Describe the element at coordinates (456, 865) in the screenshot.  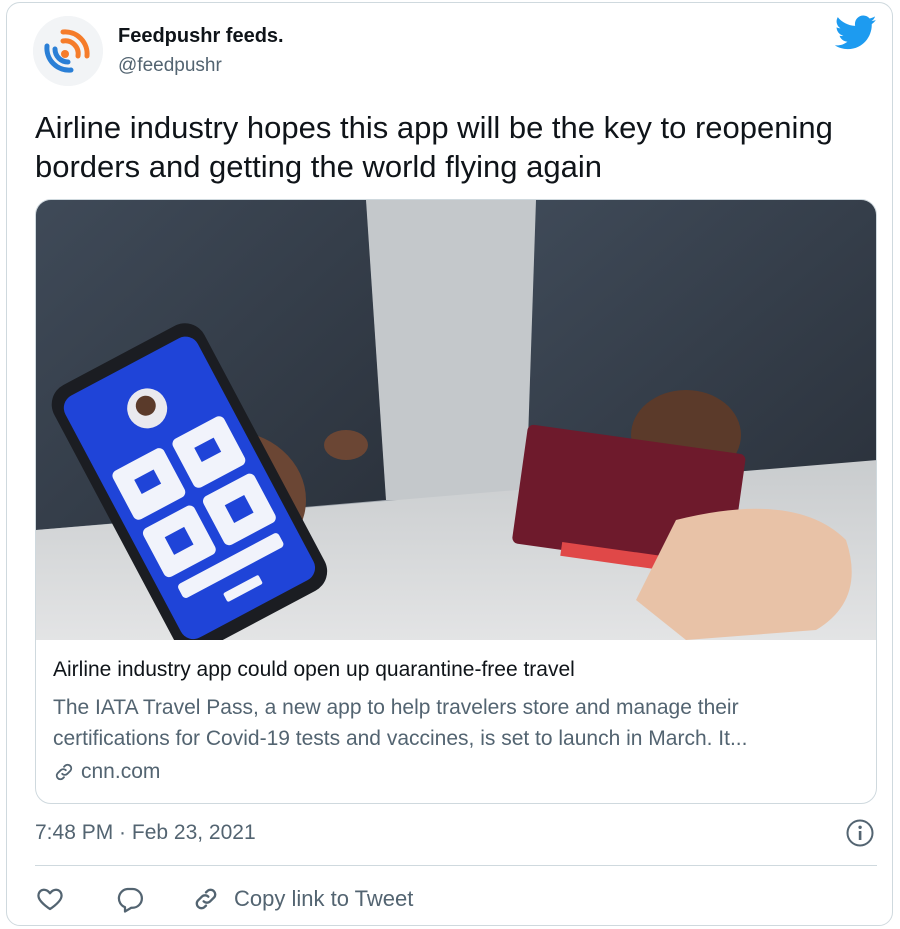
I see `divider` at that location.